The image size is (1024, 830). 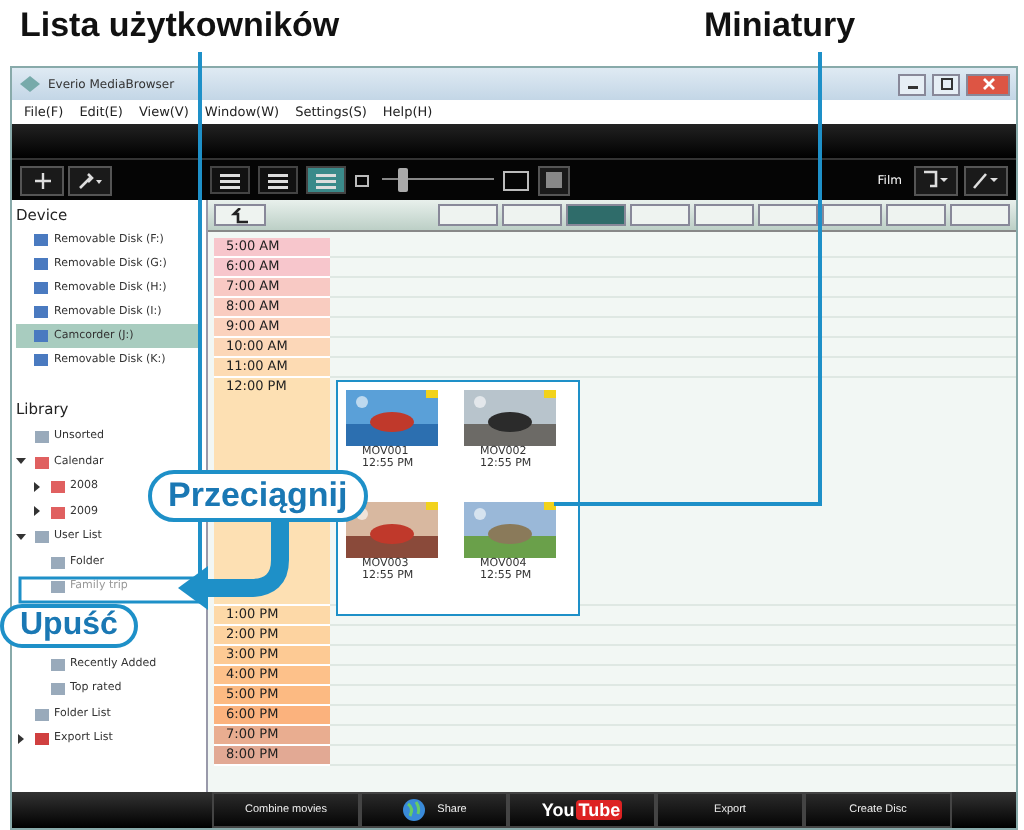 I want to click on small-thumbnails-icon, so click(x=364, y=180).